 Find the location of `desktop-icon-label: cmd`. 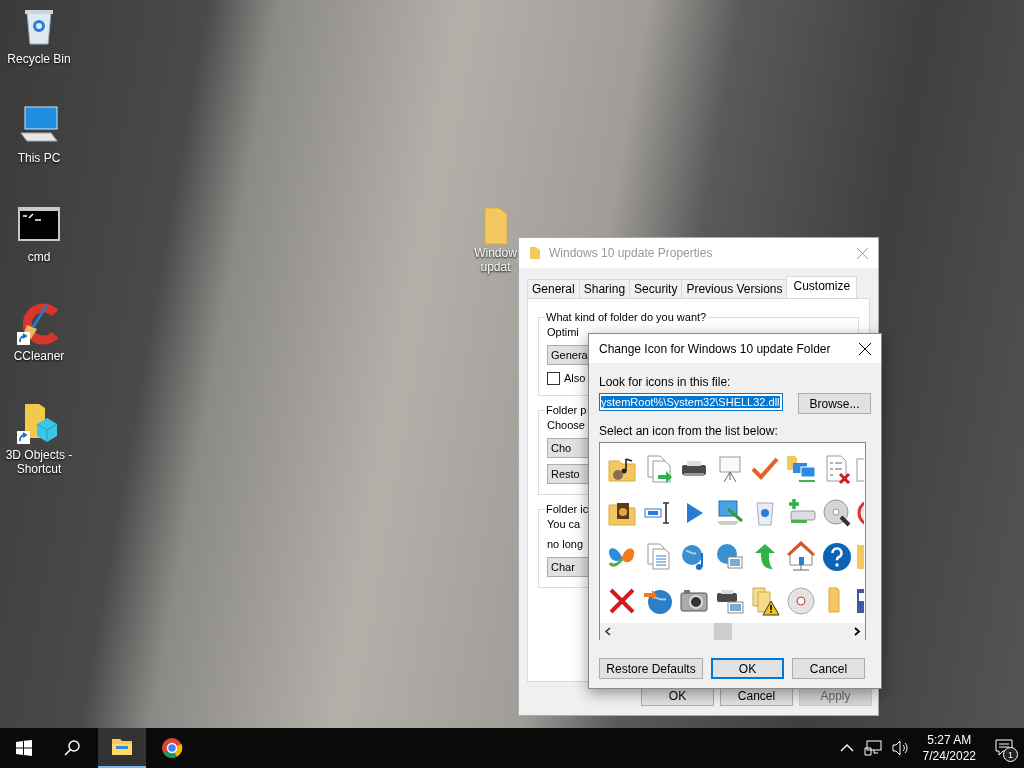

desktop-icon-label: cmd is located at coordinates (39, 257).